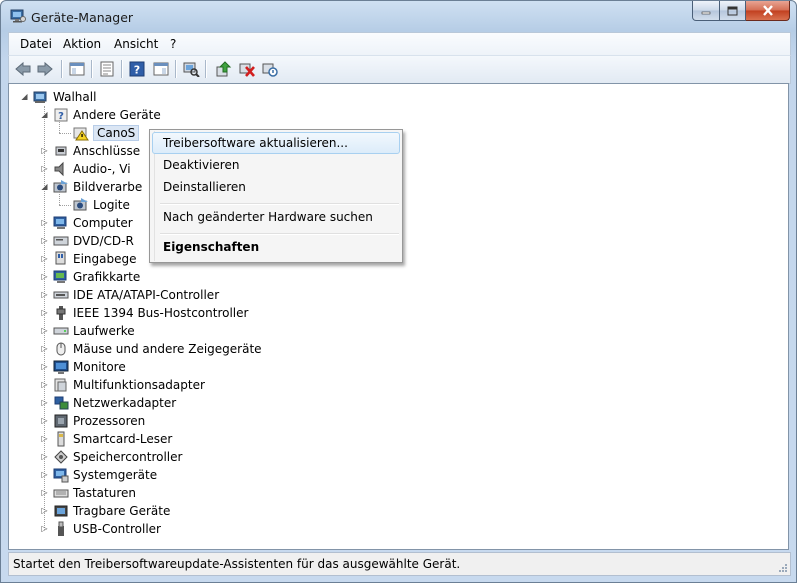 The height and width of the screenshot is (583, 797). I want to click on tree-category-item: IEEE 1394 Bus-Hostcontroller, so click(150, 313).